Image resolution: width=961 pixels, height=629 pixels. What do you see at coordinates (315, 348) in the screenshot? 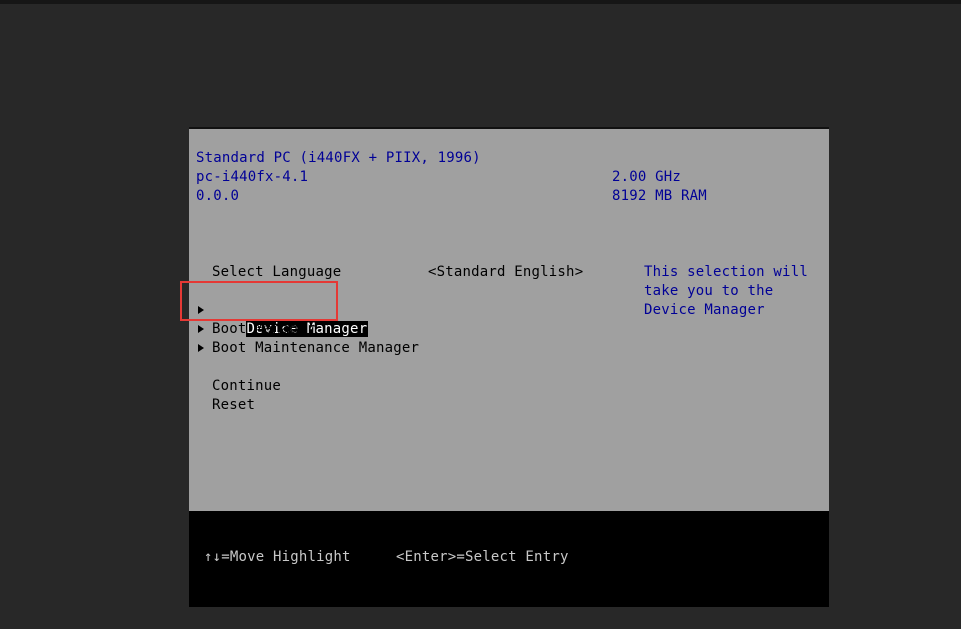
I see `menu-item-boot-maintenance-manager: Boot Maintenance Manager` at bounding box center [315, 348].